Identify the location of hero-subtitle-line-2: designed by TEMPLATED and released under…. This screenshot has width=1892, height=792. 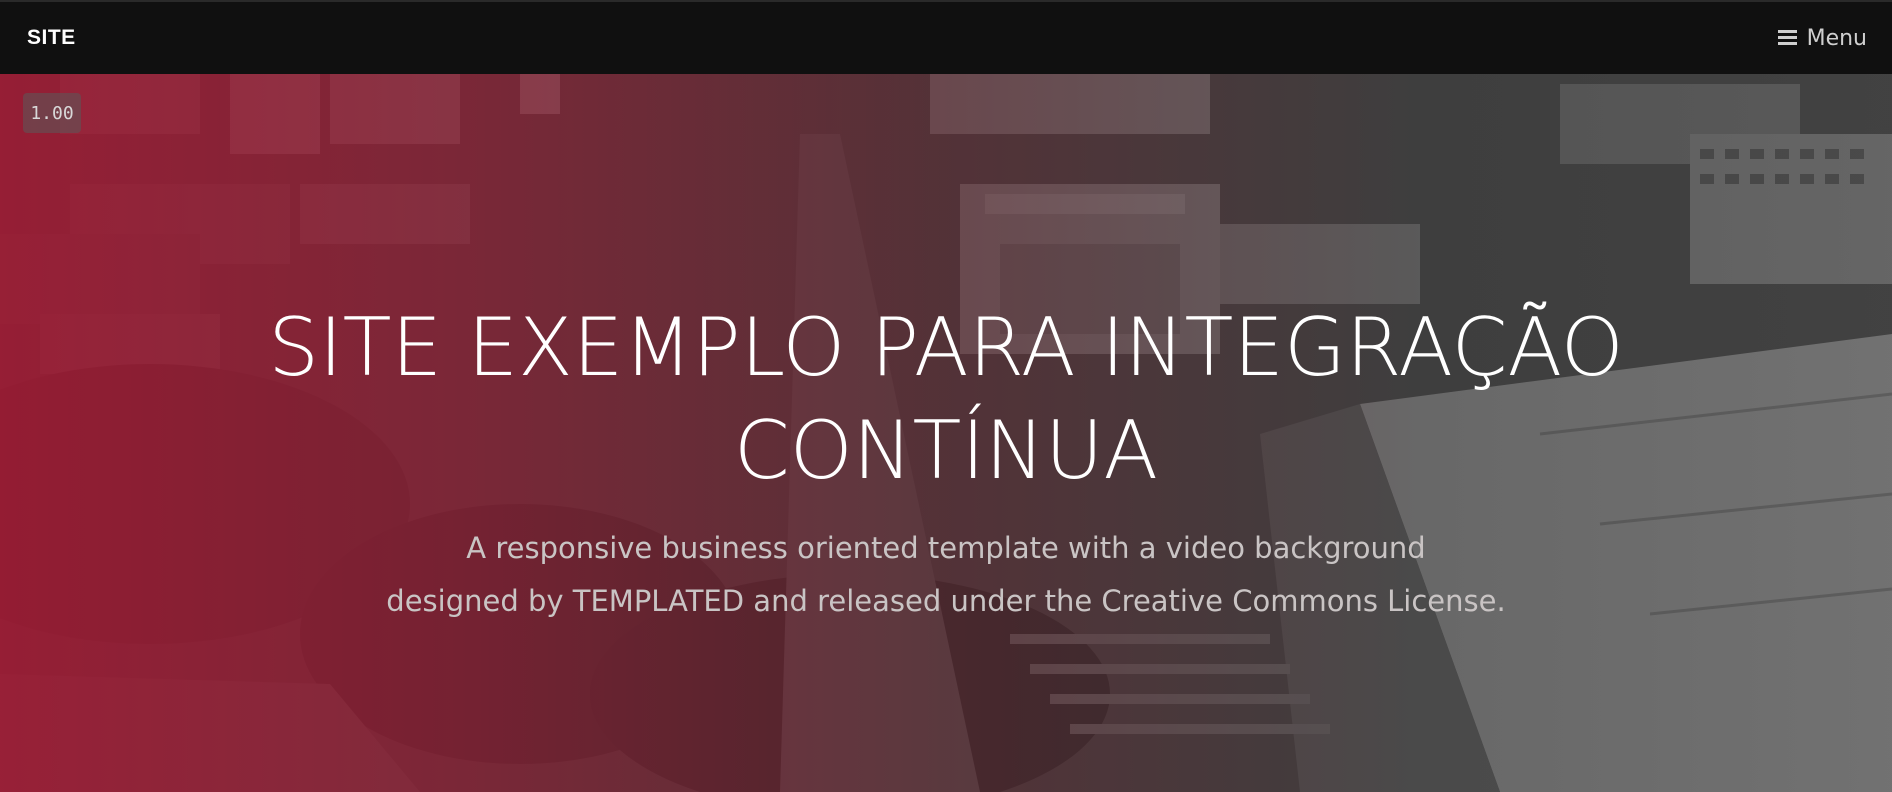
(946, 601).